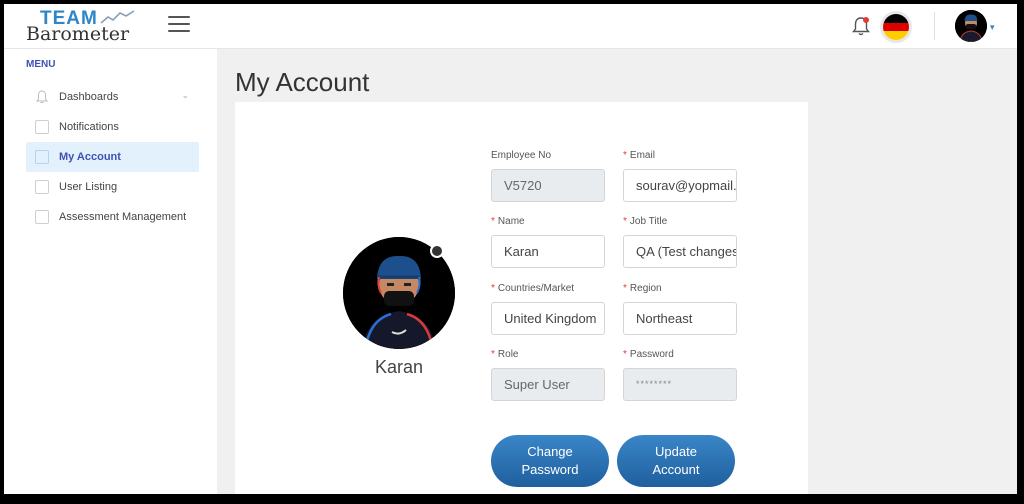 The image size is (1024, 504). I want to click on header-divider, so click(934, 26).